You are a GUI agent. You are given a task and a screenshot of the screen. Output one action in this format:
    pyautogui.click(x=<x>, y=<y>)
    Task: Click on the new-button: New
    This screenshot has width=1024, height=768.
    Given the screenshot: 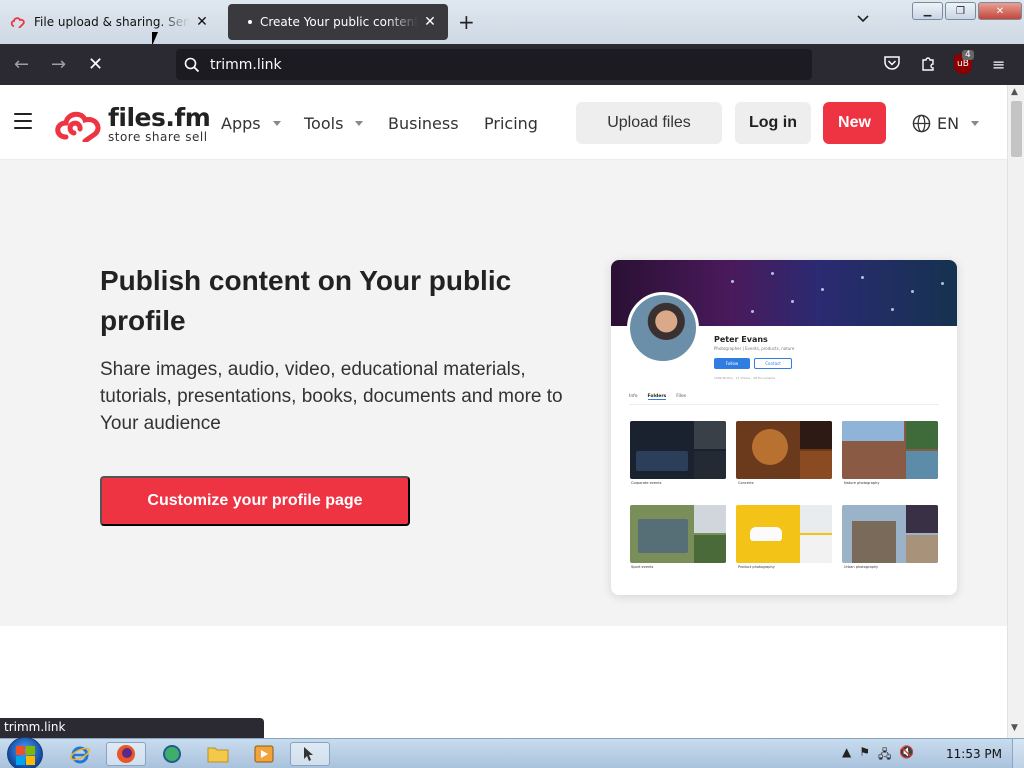 What is the action you would take?
    pyautogui.click(x=854, y=123)
    